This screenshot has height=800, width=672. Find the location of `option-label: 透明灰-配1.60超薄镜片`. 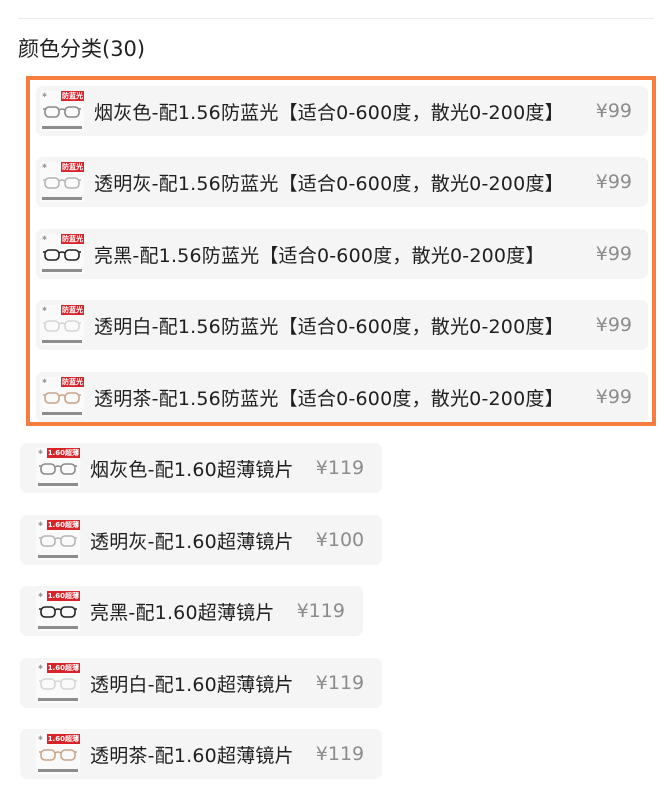

option-label: 透明灰-配1.60超薄镜片 is located at coordinates (192, 541).